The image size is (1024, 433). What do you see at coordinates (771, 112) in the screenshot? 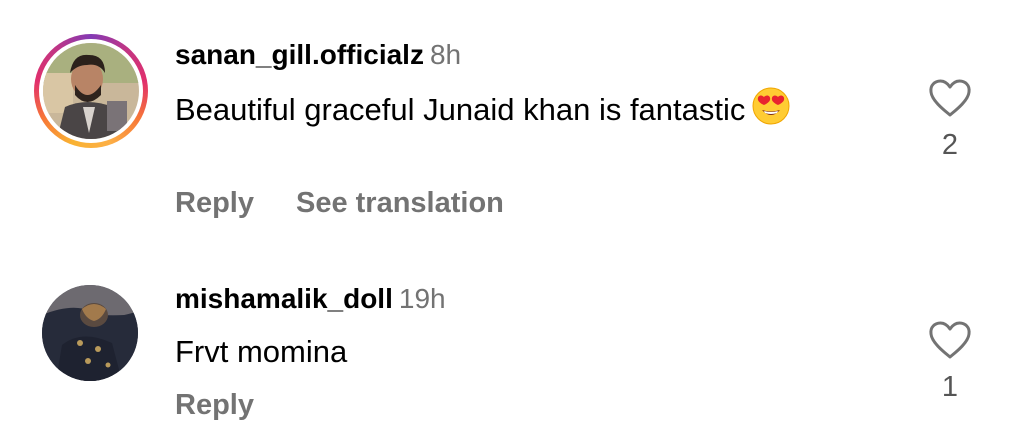
I see `heart-eyes-emoji` at bounding box center [771, 112].